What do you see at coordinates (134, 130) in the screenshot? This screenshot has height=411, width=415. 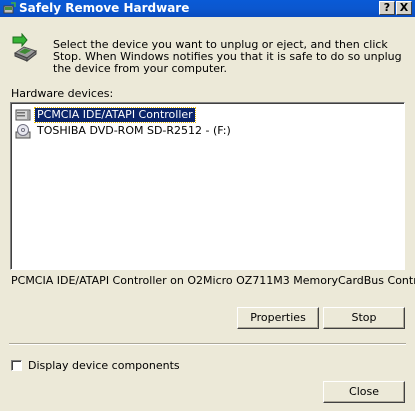 I see `device-label: TOSHIBA DVD-ROM SD-R2512 - (F:)` at bounding box center [134, 130].